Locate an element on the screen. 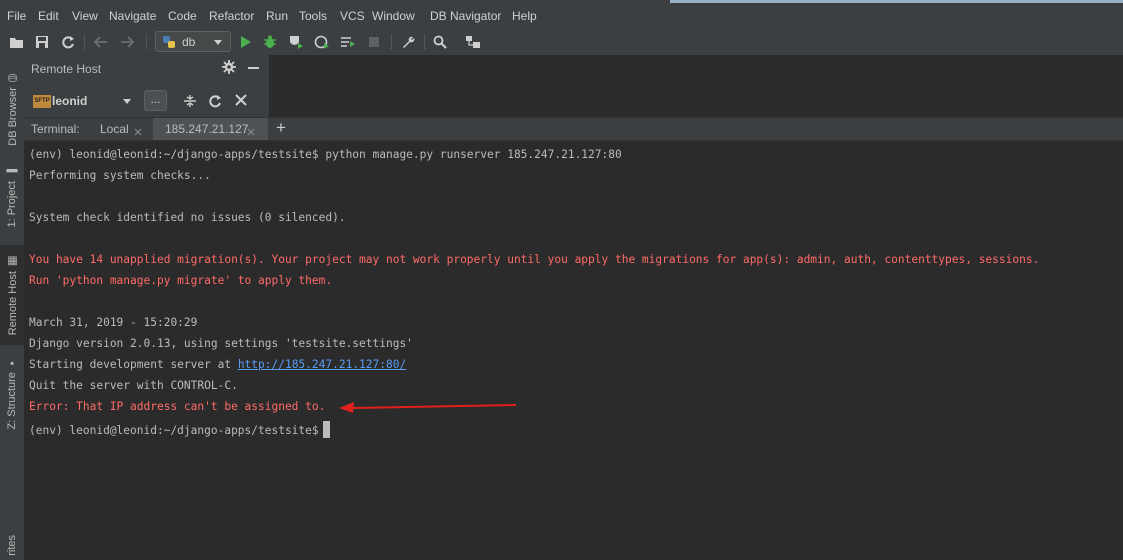 Image resolution: width=1123 pixels, height=560 pixels. tab-project-label: 1: Project is located at coordinates (12, 204).